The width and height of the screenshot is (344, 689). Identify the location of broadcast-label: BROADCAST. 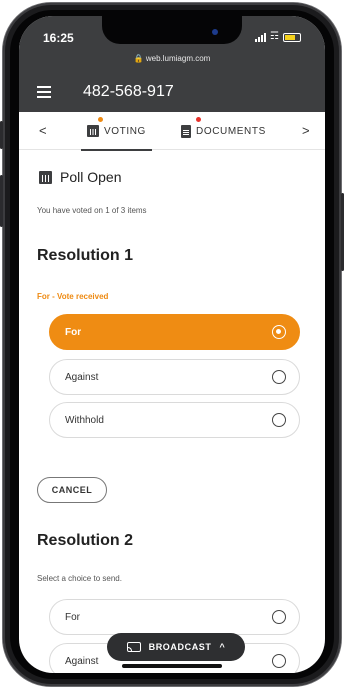
(180, 647).